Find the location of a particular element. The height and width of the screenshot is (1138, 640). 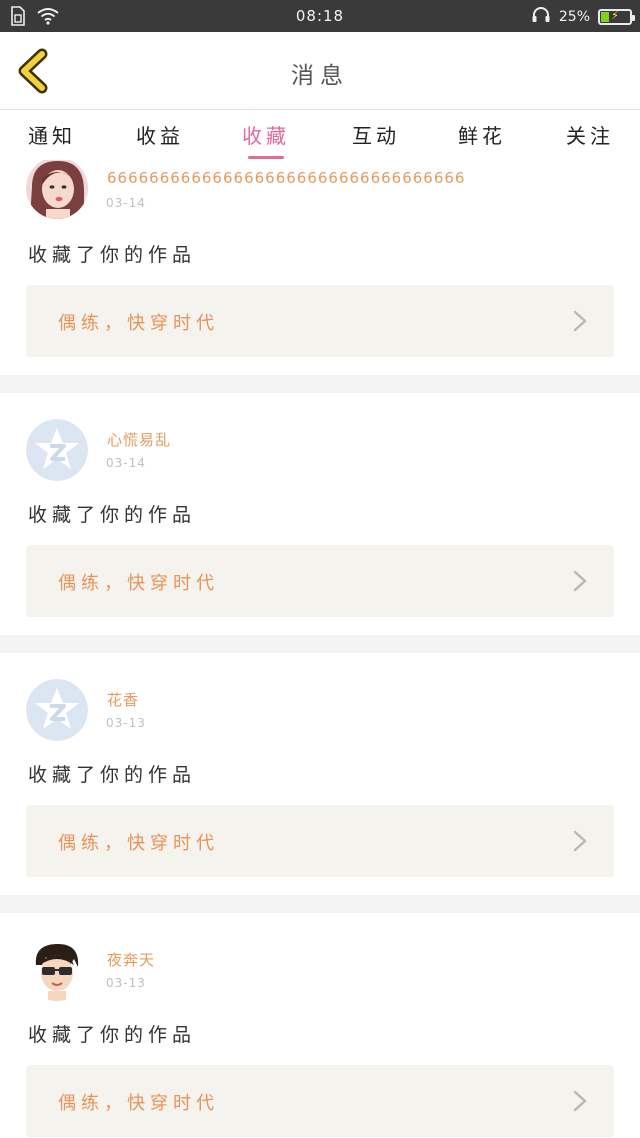

battery-icon: ⚡ is located at coordinates (616, 17).